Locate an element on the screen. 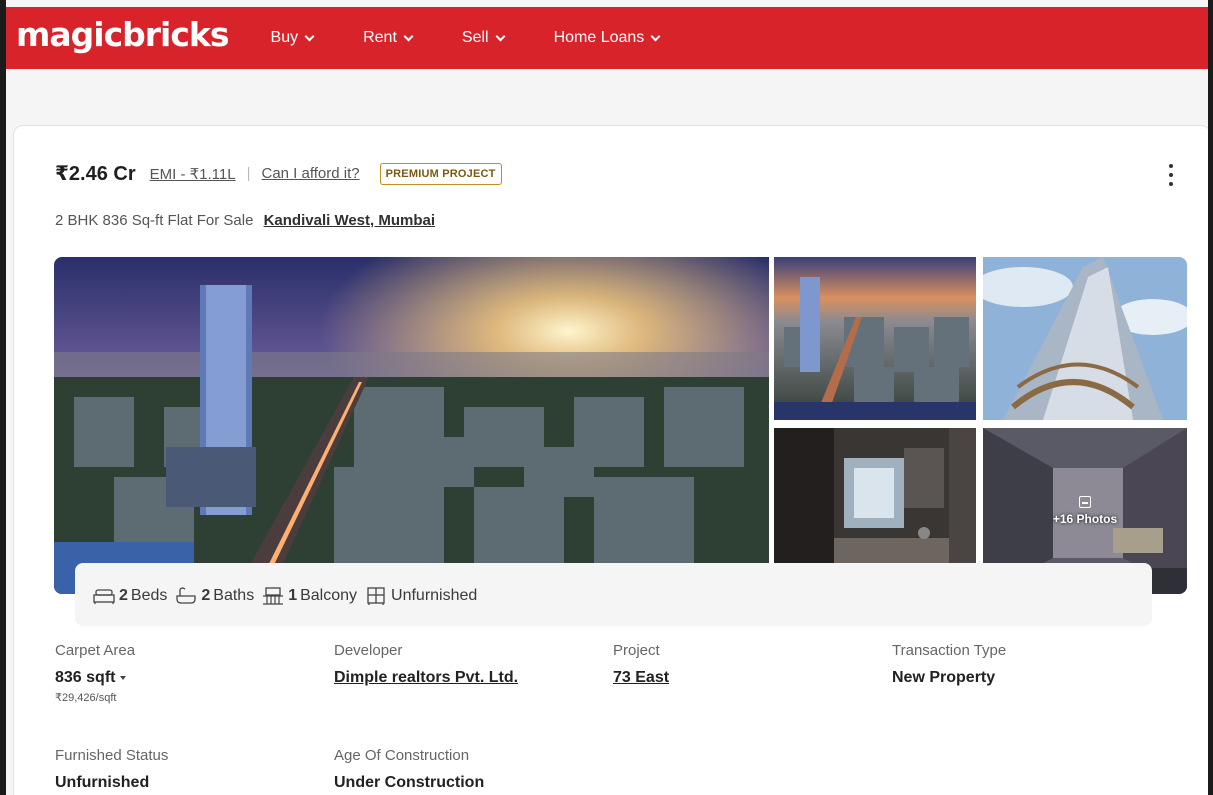 This screenshot has height=795, width=1213. developer-label: Developer is located at coordinates (368, 650).